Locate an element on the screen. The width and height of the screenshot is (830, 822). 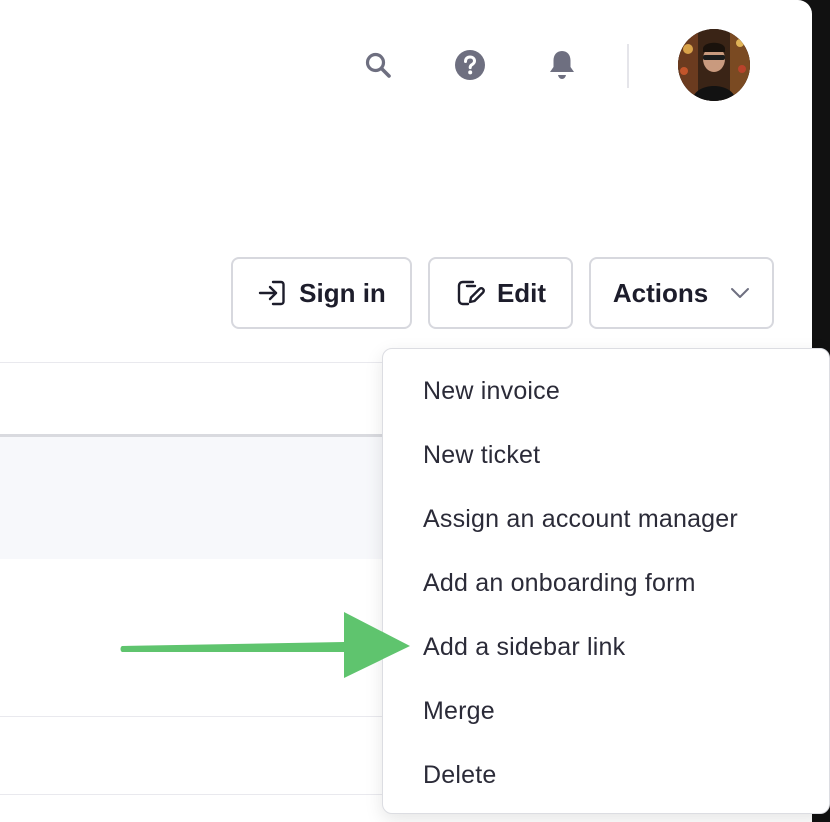
actions-label: Actions is located at coordinates (660, 292).